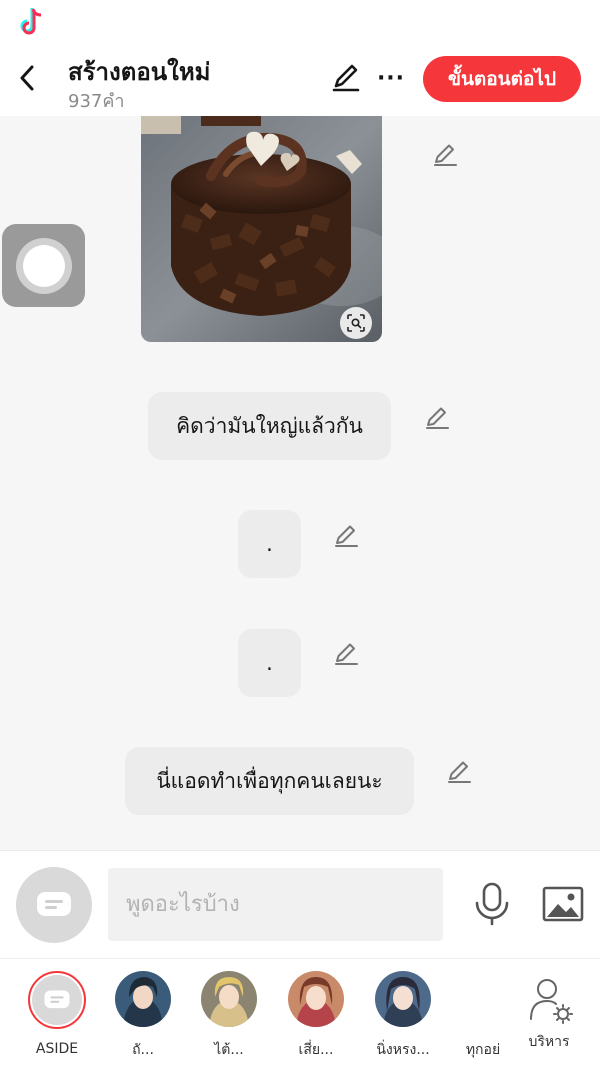  What do you see at coordinates (391, 78) in the screenshot?
I see `more-options-button: ···` at bounding box center [391, 78].